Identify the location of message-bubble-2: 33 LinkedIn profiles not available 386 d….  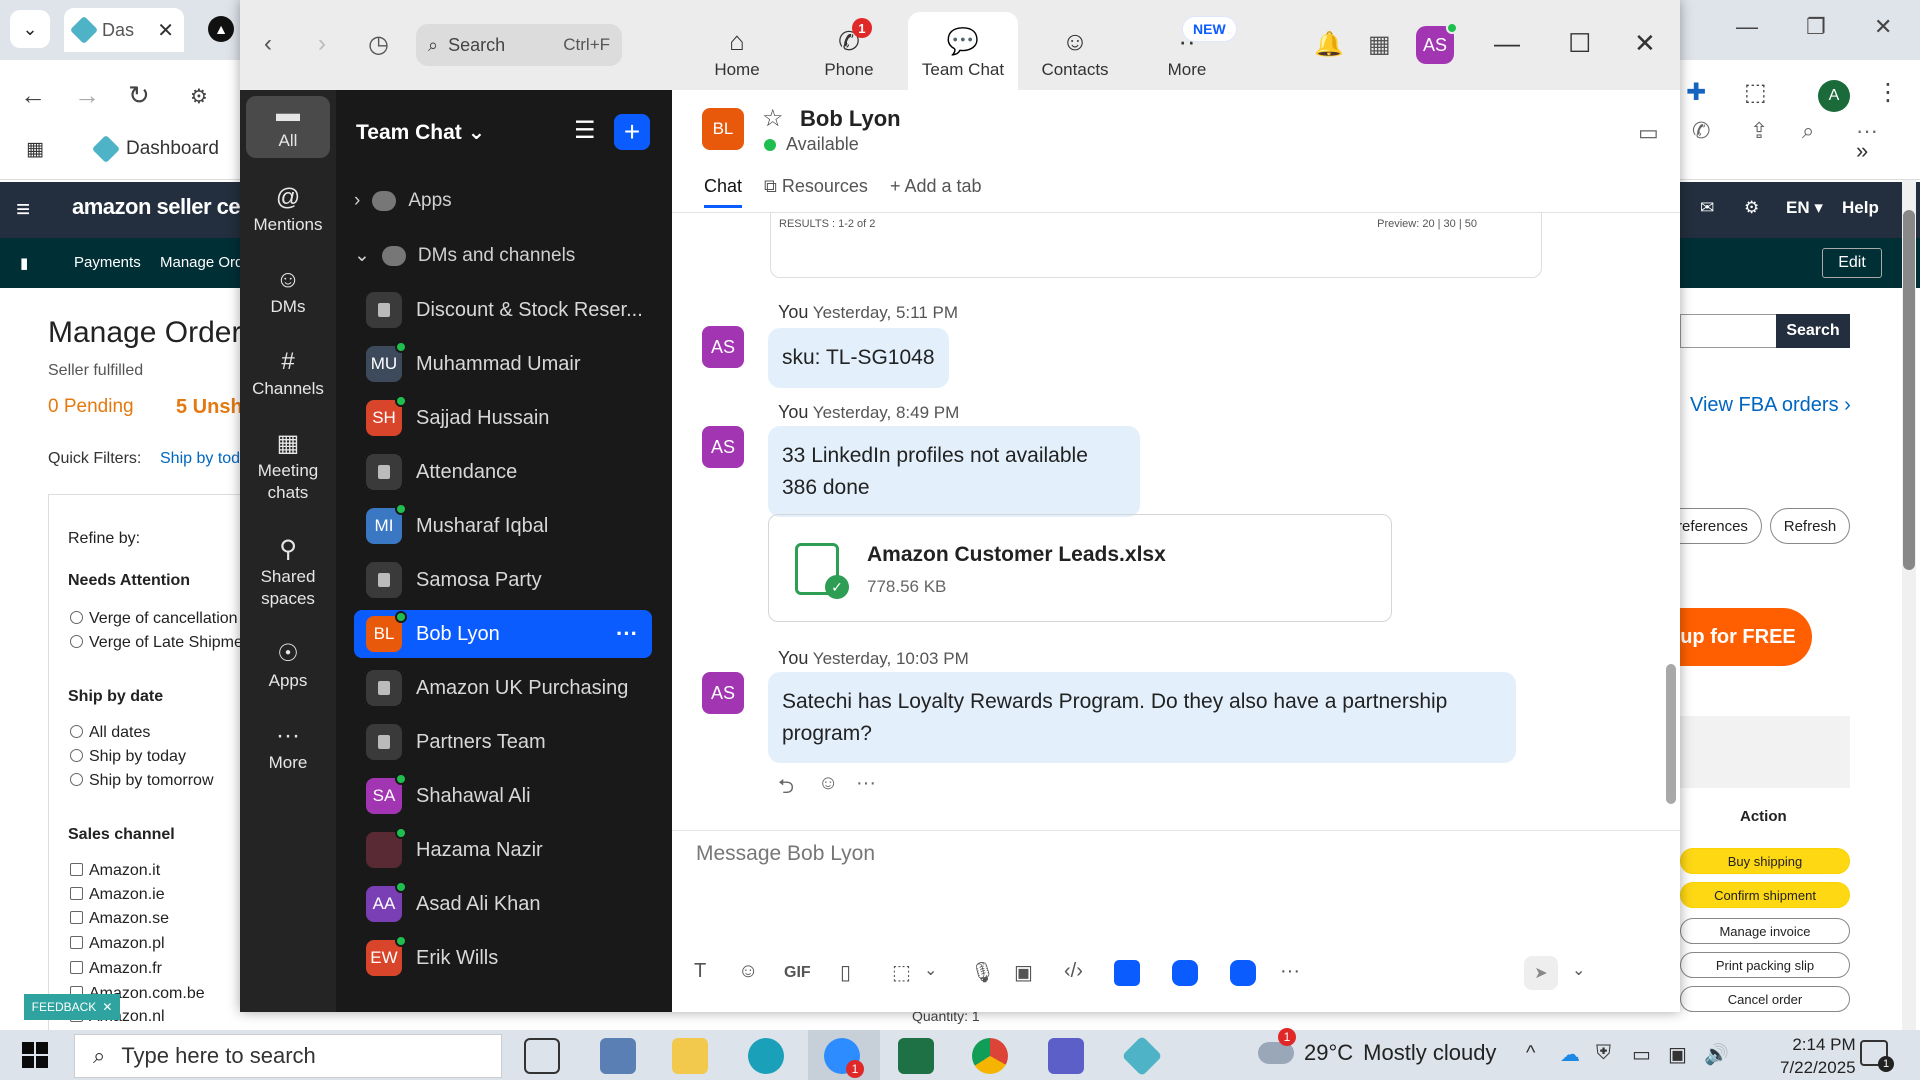
(954, 471).